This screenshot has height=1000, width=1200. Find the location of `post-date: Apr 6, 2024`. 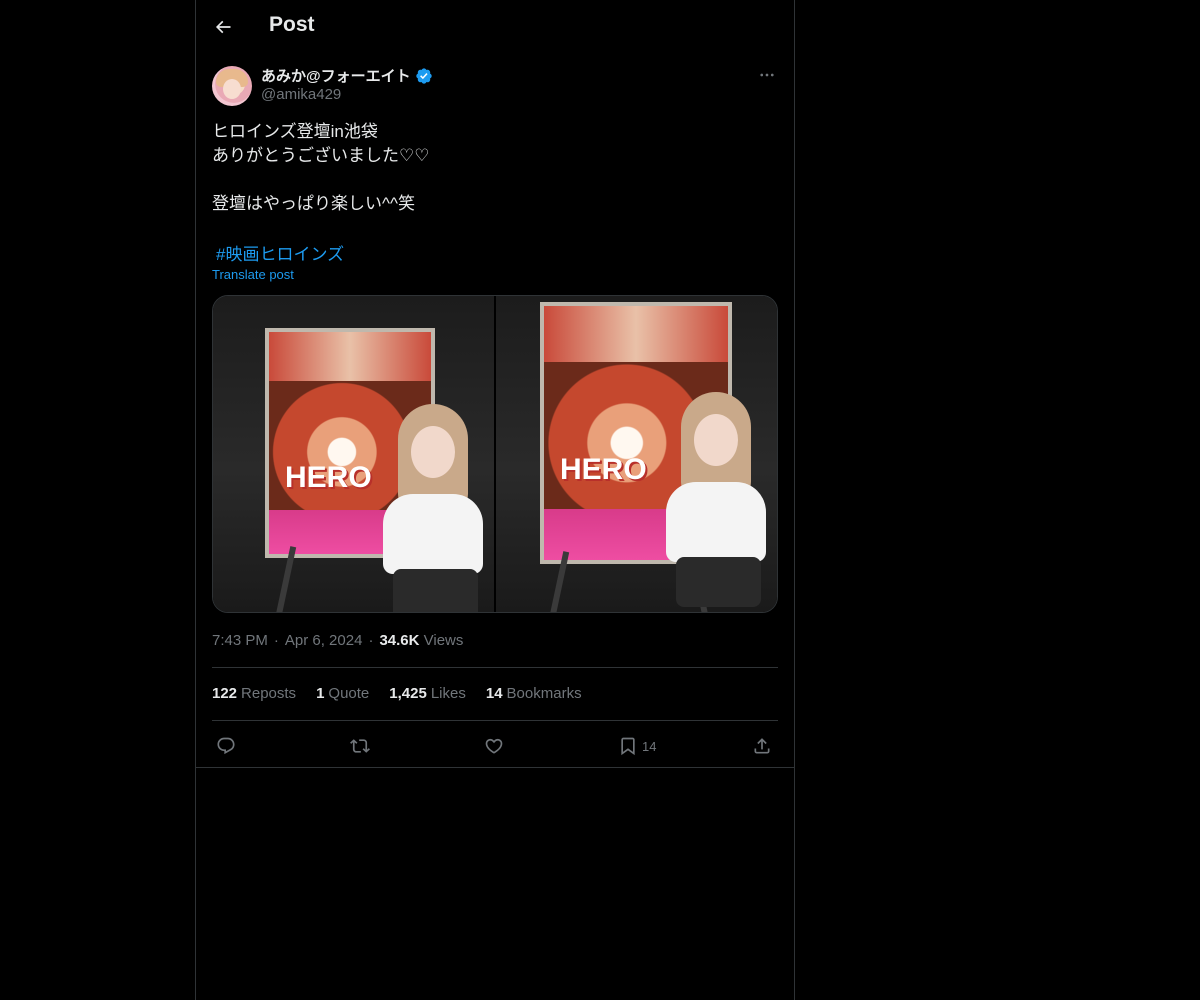

post-date: Apr 6, 2024 is located at coordinates (324, 640).